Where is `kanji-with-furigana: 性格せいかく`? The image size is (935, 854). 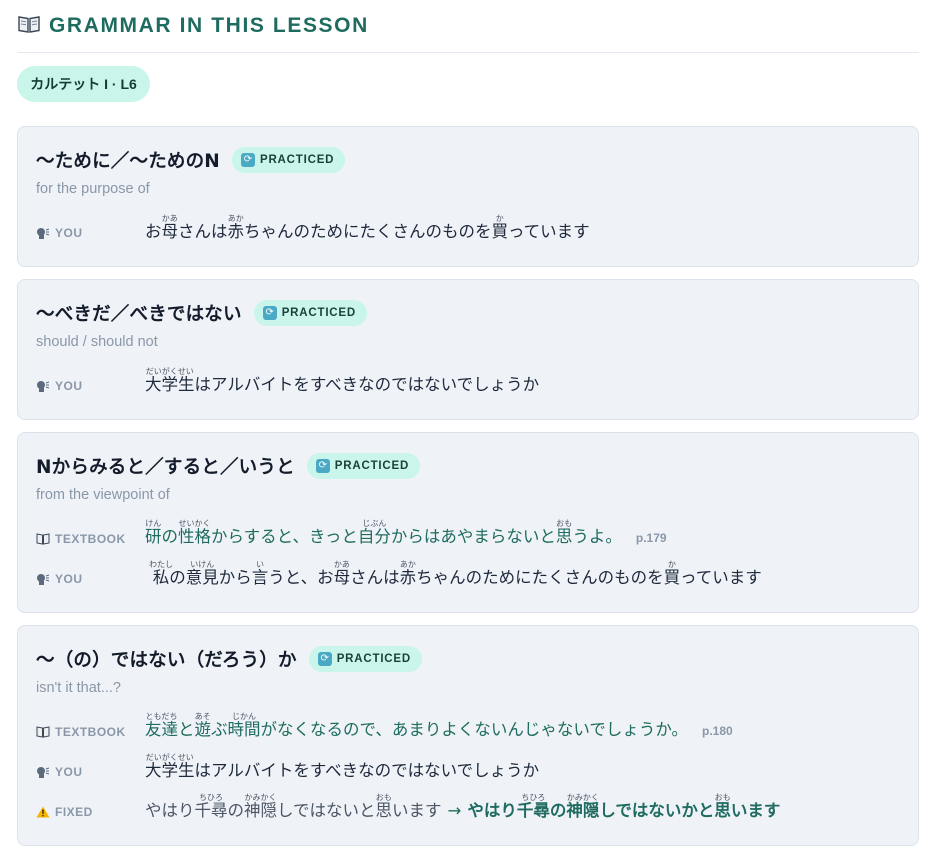
kanji-with-furigana: 性格せいかく is located at coordinates (194, 532).